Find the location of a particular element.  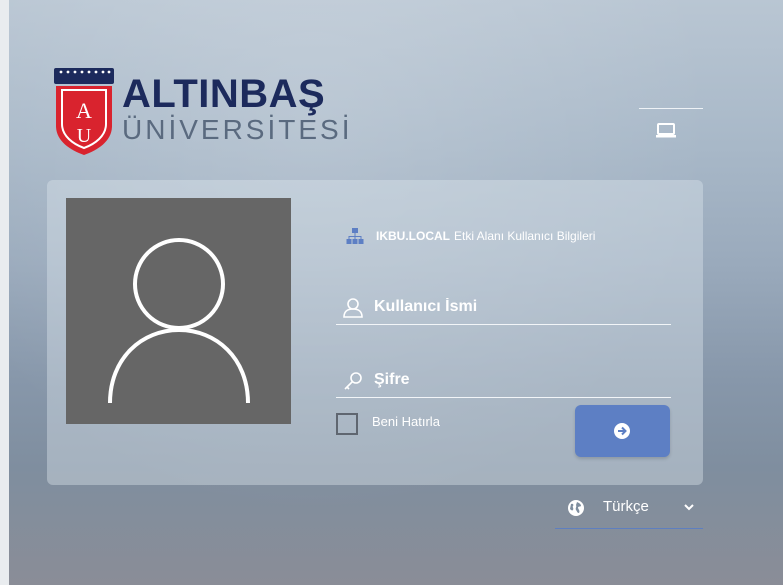

brand-name: ALTINBAŞ is located at coordinates (224, 94).